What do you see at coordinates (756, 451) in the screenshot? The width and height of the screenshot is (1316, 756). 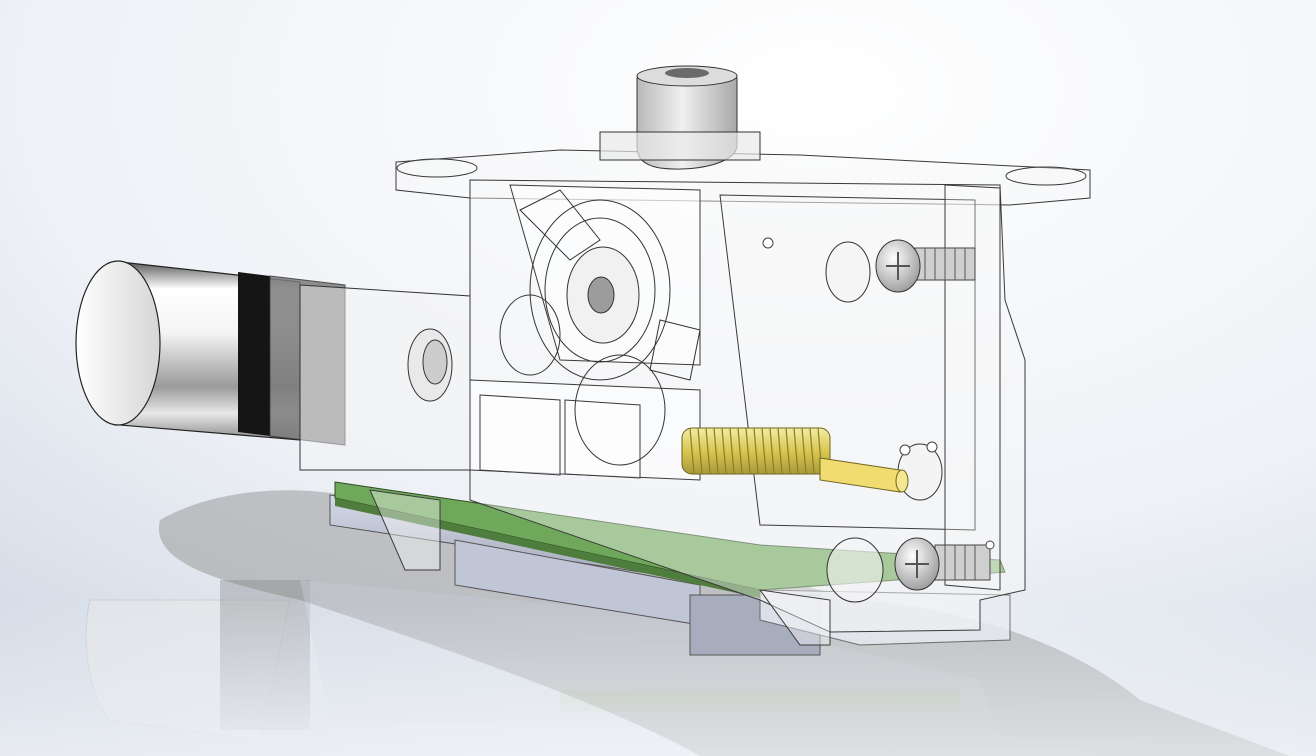 I see `lead-spring` at bounding box center [756, 451].